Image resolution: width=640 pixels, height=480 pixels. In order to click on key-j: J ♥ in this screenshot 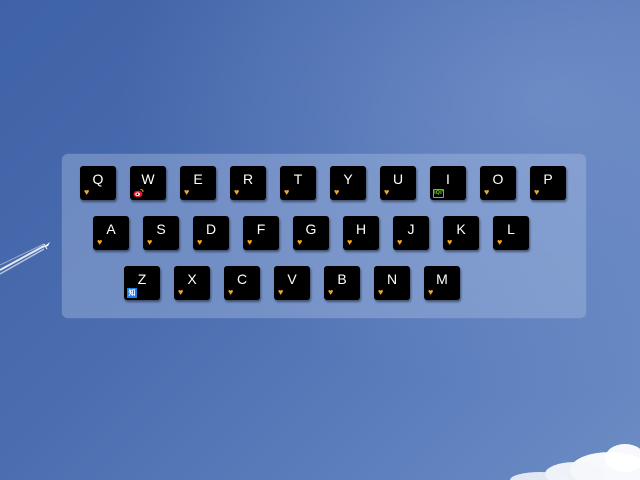, I will do `click(411, 233)`.